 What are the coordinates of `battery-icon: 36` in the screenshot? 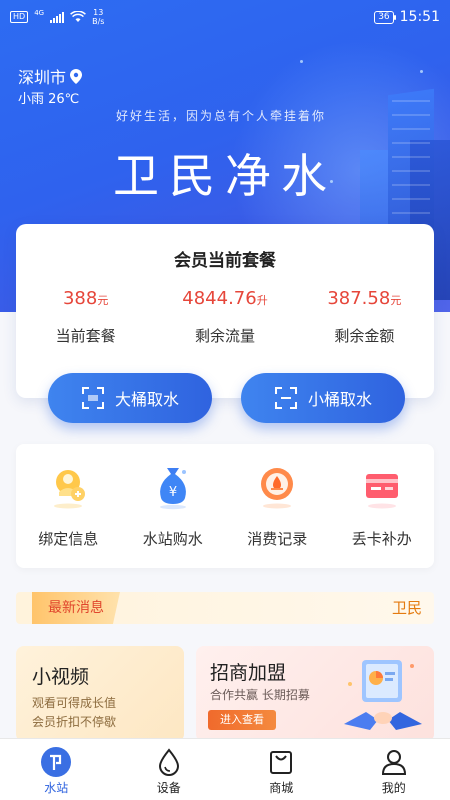 It's located at (385, 17).